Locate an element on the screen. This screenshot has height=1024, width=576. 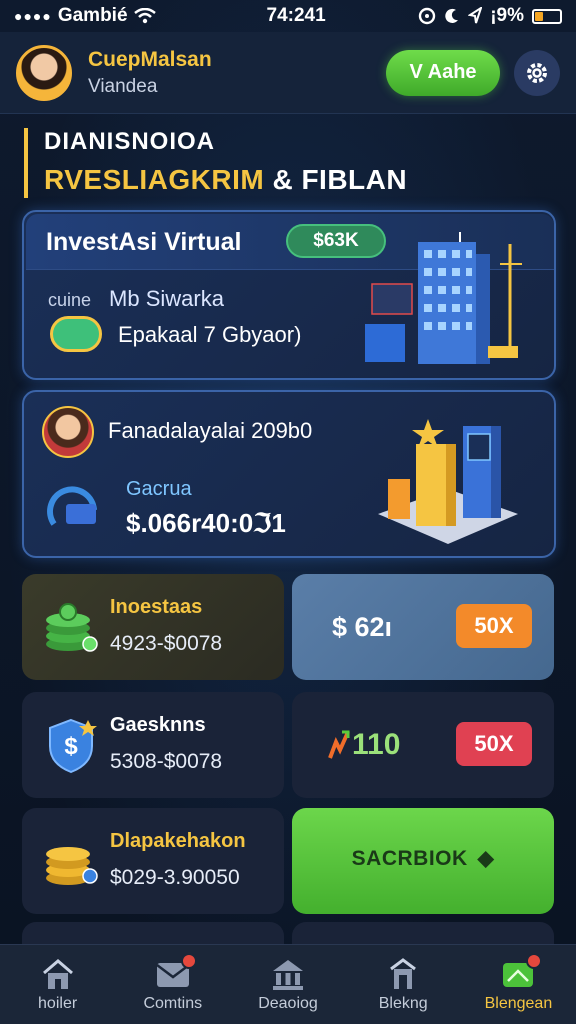
mail-icon-wrap is located at coordinates (176, 971).